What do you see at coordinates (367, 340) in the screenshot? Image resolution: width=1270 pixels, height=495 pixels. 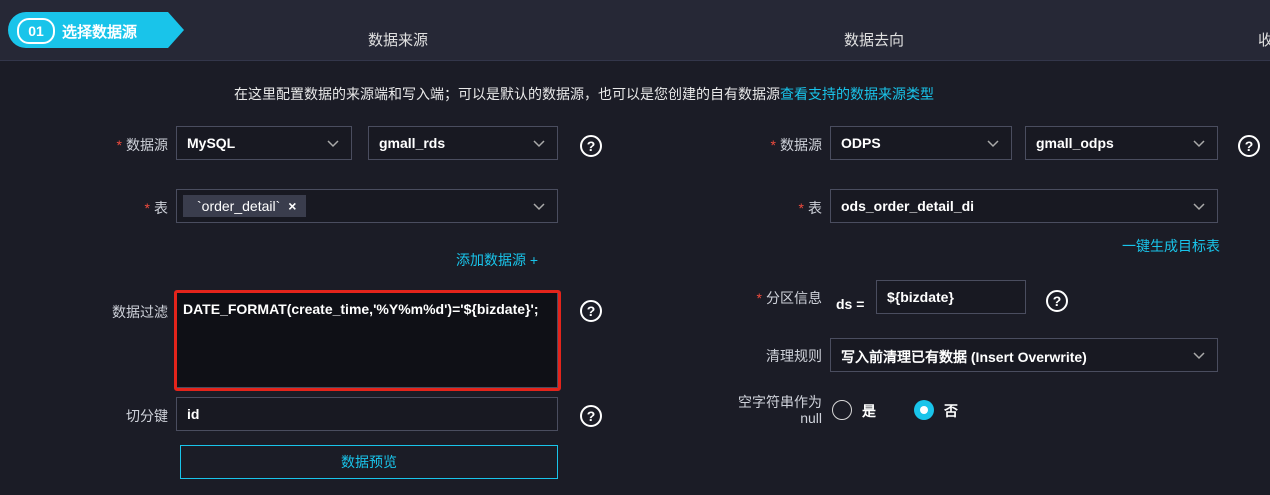 I see `highlight-box` at bounding box center [367, 340].